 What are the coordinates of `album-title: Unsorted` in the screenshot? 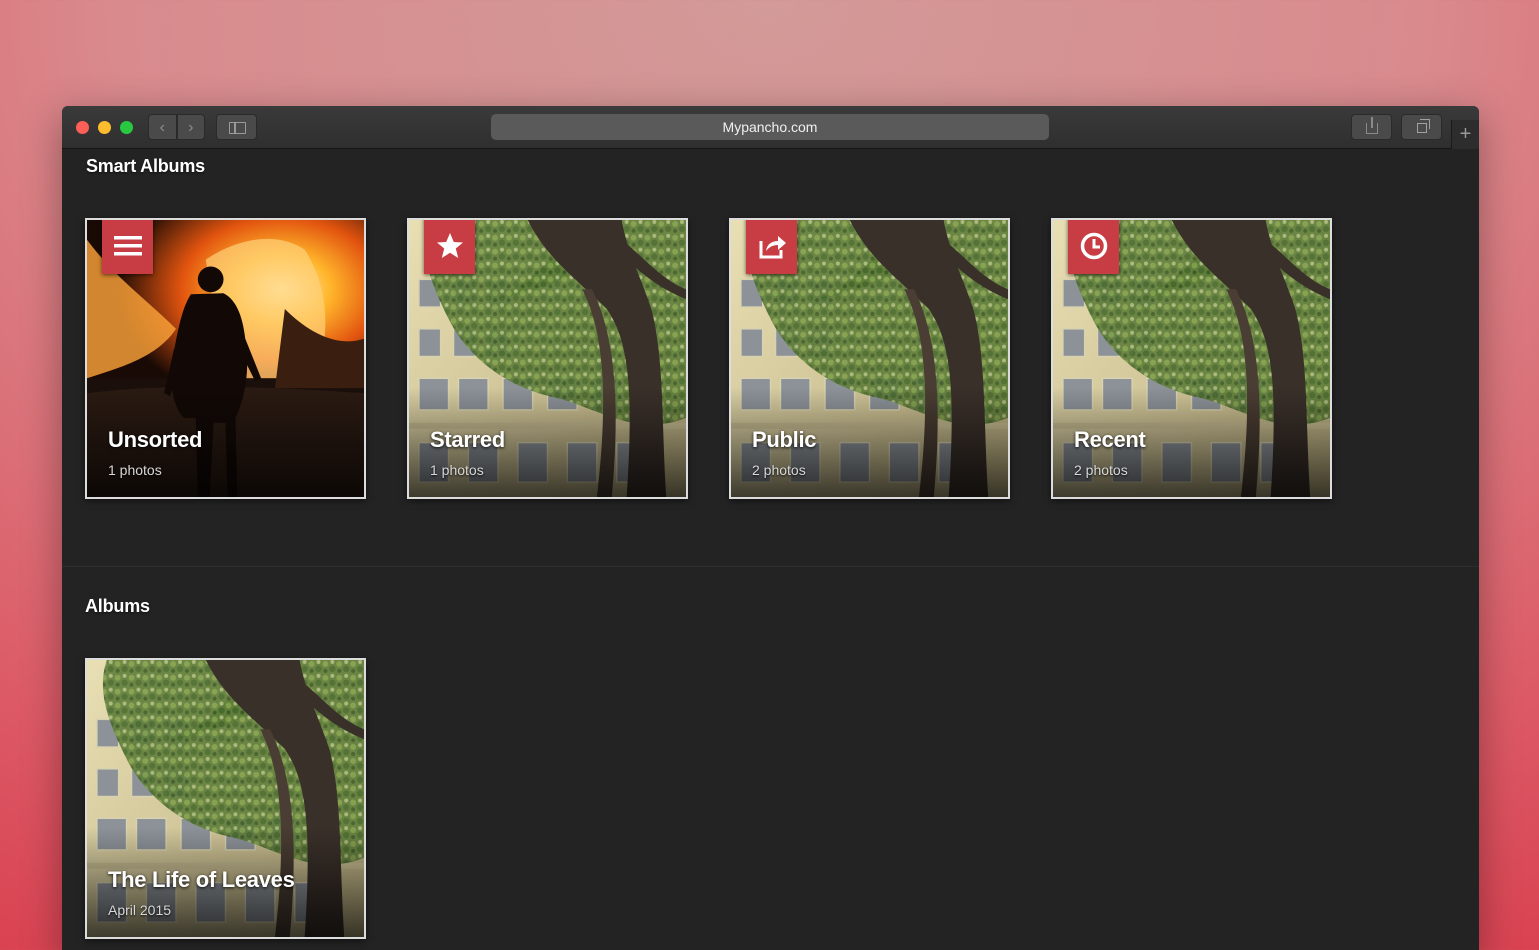 It's located at (155, 439).